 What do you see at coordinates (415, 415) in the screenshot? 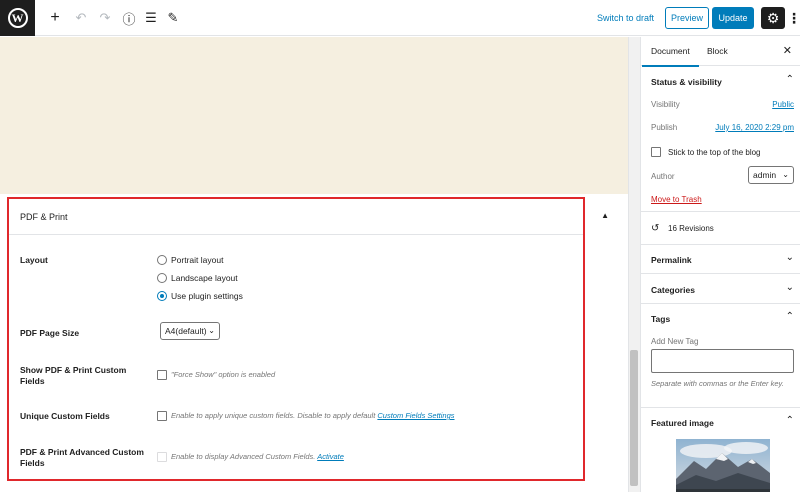
I see `custom-fields-settings-link: Custom Fields Settings` at bounding box center [415, 415].